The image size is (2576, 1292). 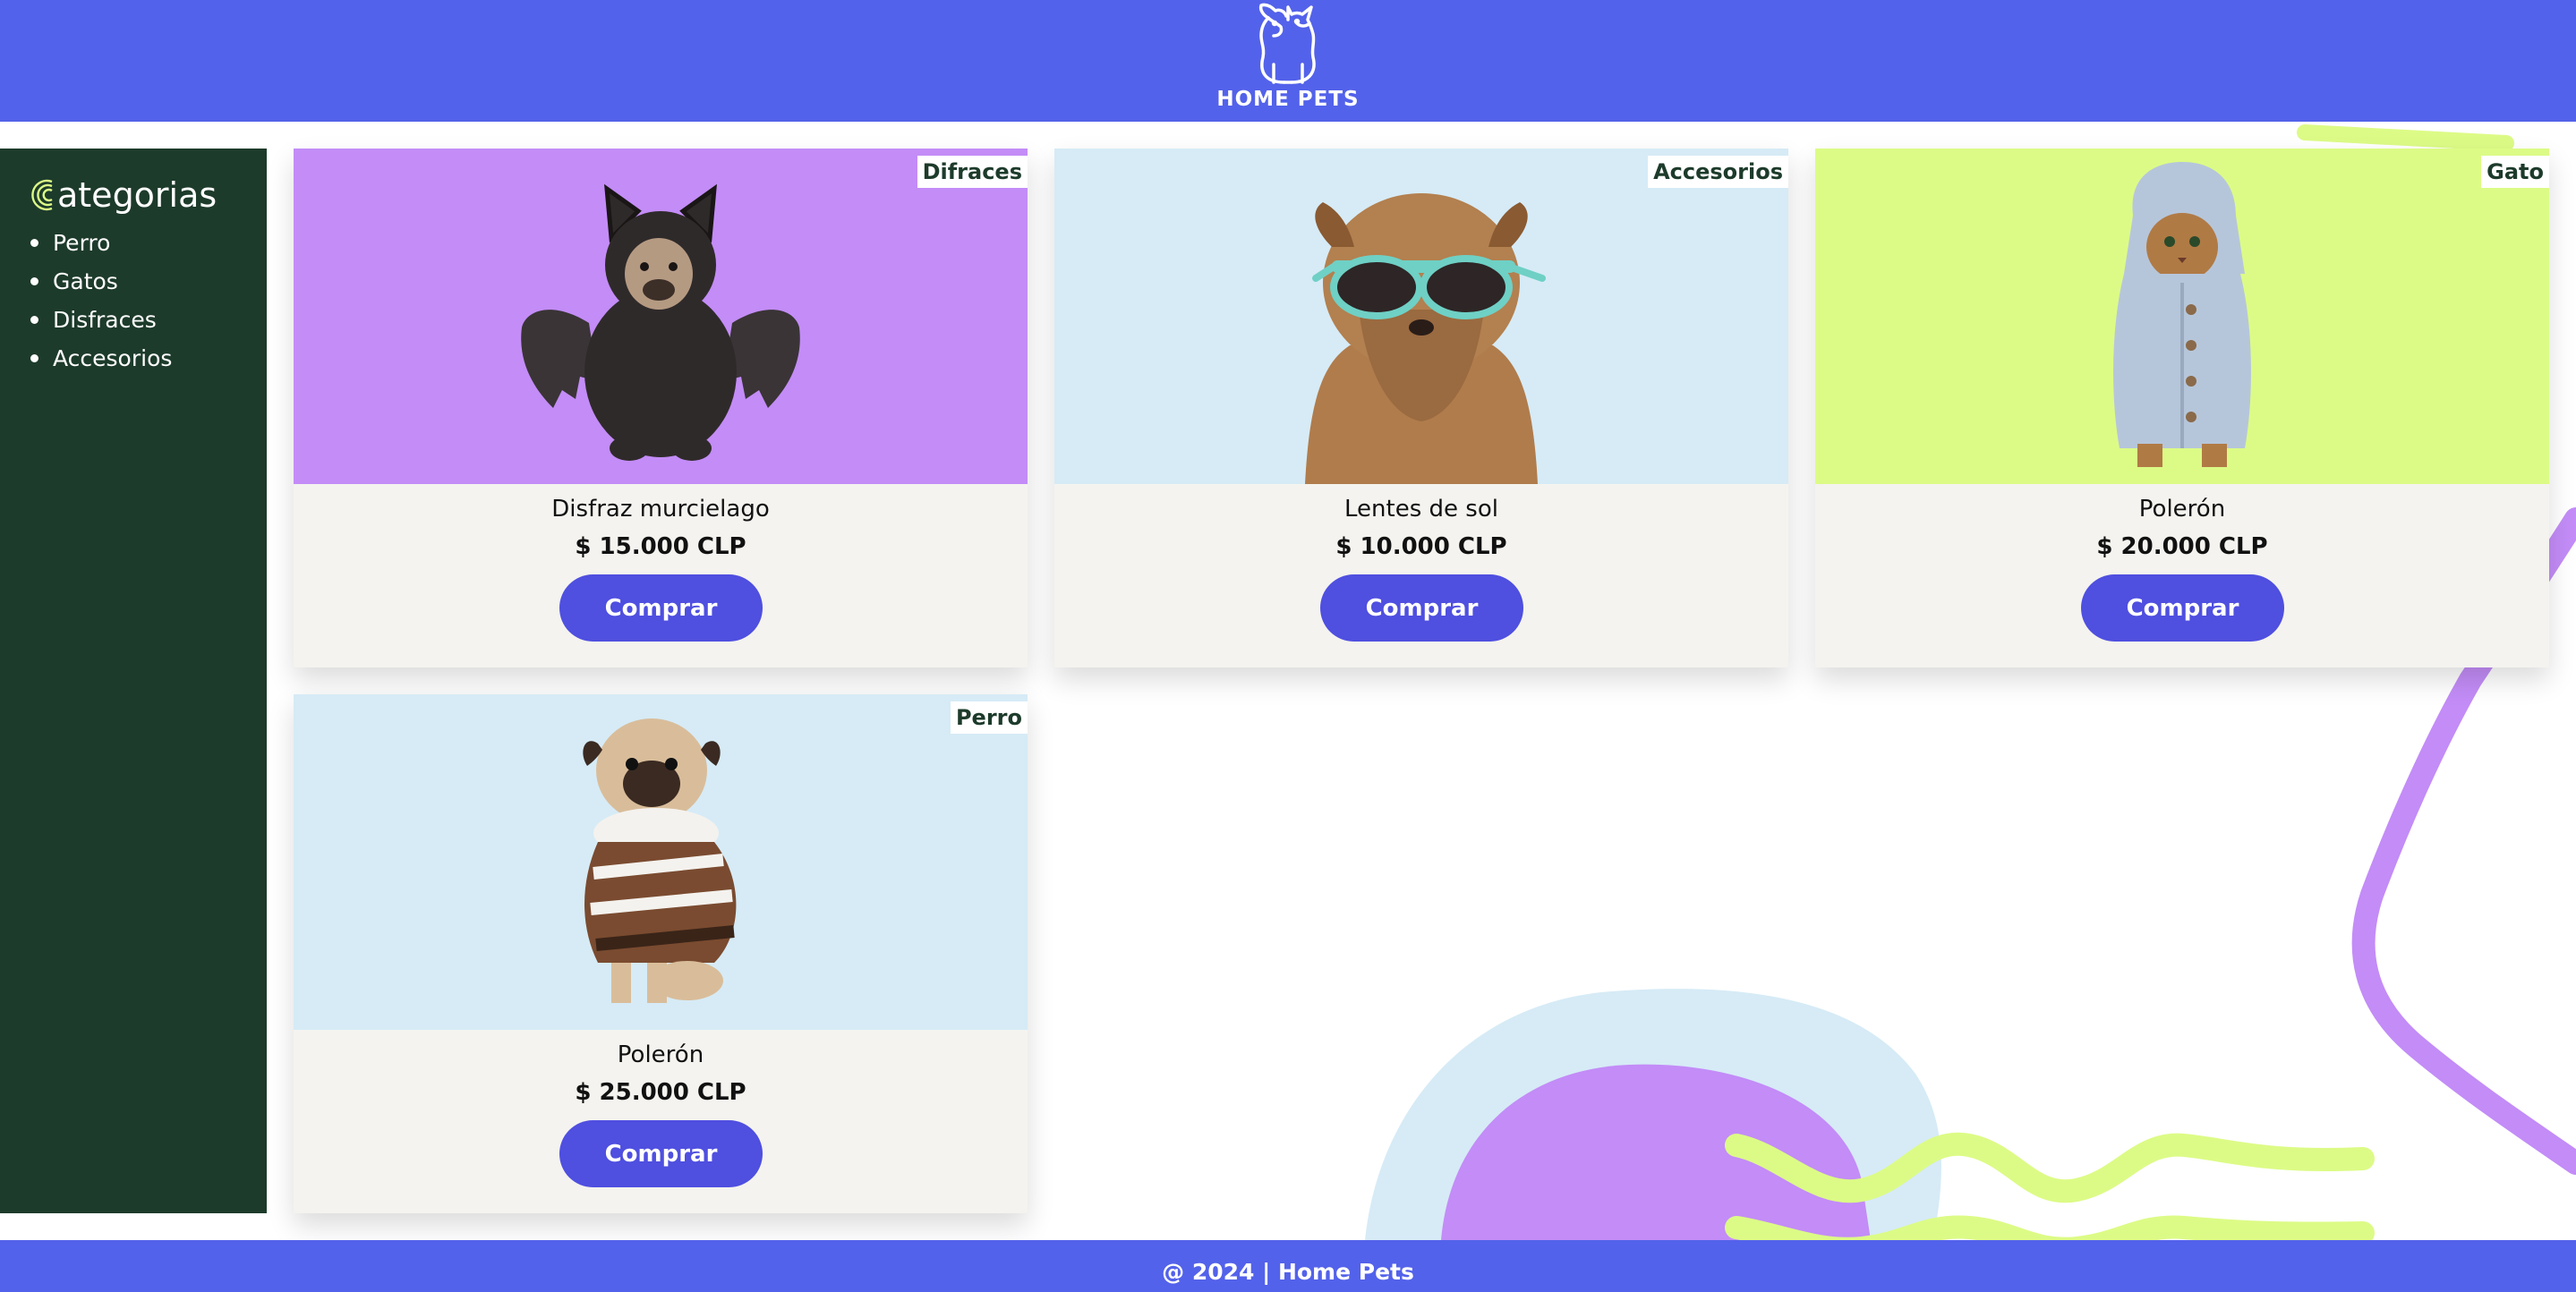 What do you see at coordinates (42, 195) in the screenshot?
I see `c-logo-icon` at bounding box center [42, 195].